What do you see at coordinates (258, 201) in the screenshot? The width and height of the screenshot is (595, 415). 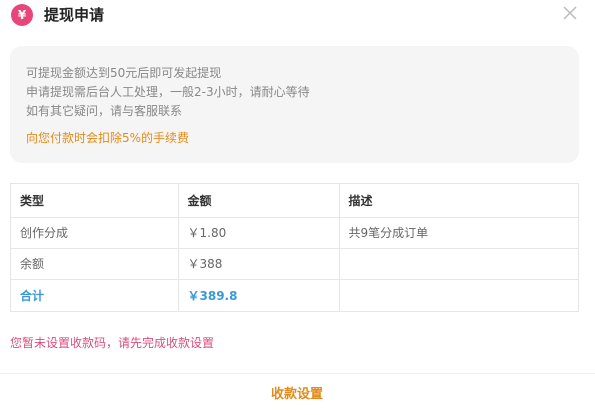 I see `column-header-amount: 金额` at bounding box center [258, 201].